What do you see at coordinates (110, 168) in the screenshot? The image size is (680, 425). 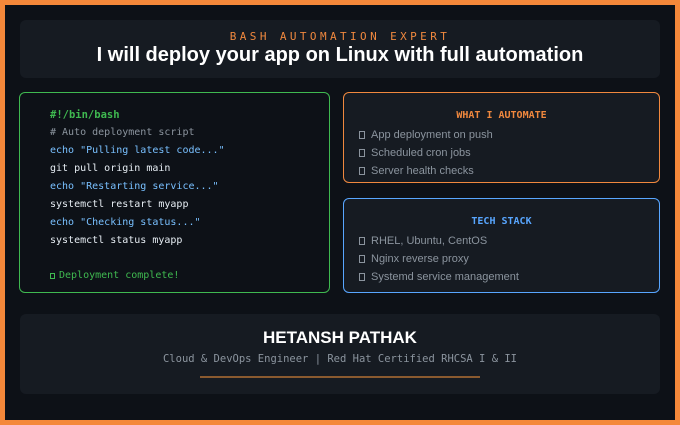 I see `code-cmd-pull: git pull origin main` at bounding box center [110, 168].